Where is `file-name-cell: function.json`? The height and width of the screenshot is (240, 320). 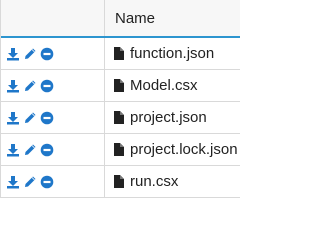 file-name-cell: function.json is located at coordinates (172, 53).